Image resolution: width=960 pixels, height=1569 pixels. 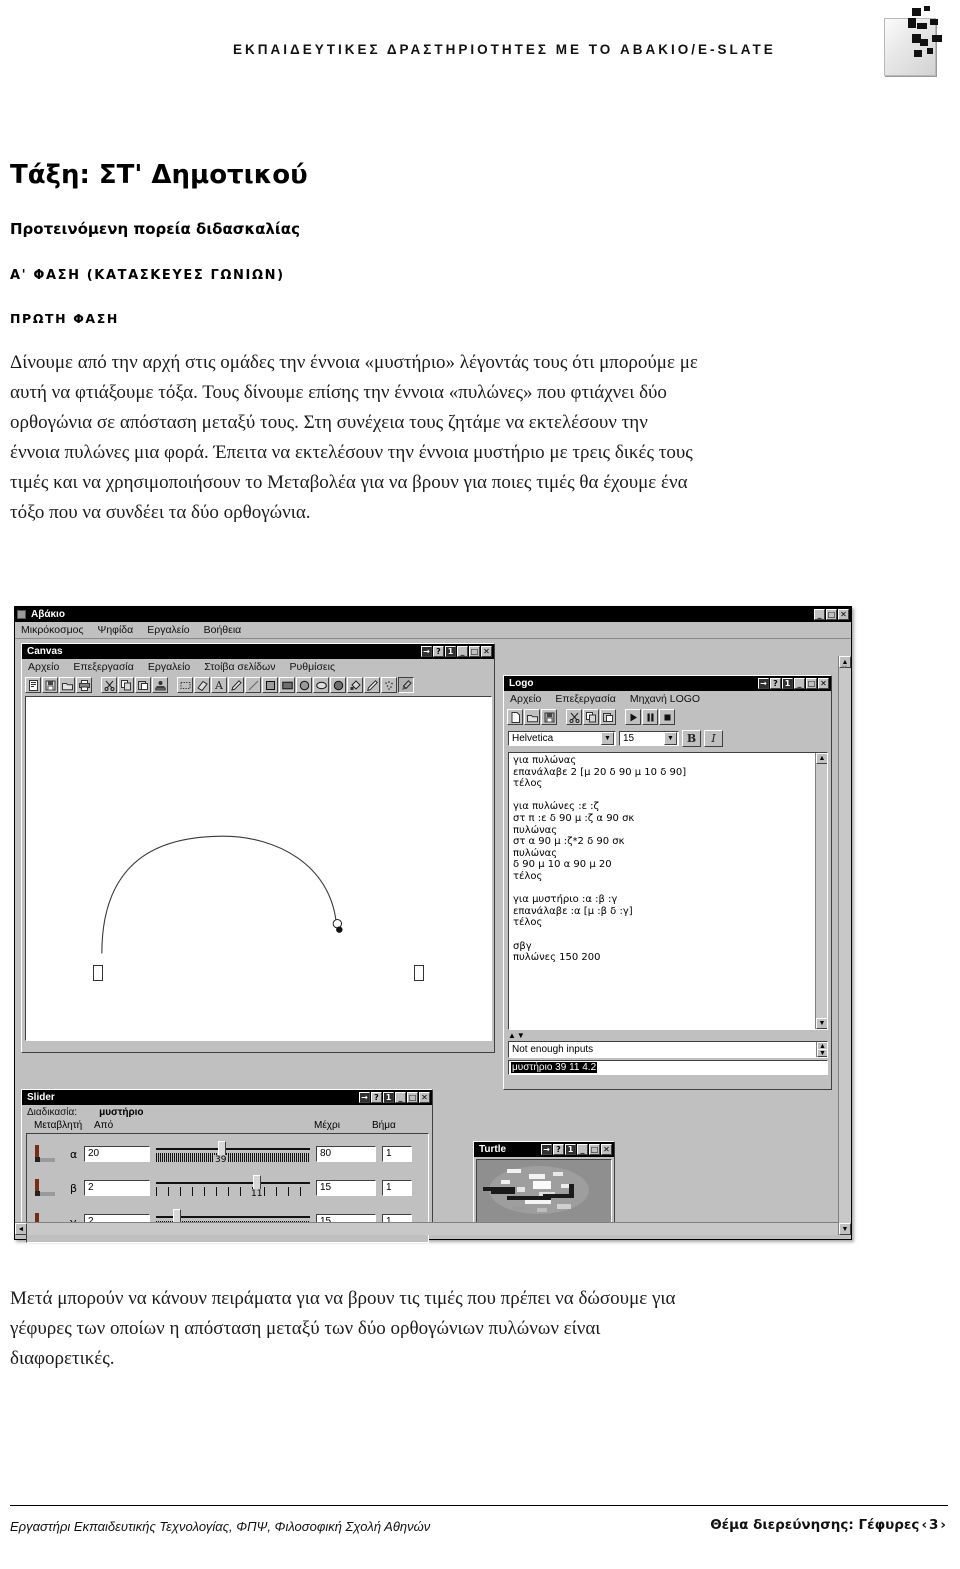 What do you see at coordinates (346, 1154) in the screenshot?
I see `slider-to-input: 80` at bounding box center [346, 1154].